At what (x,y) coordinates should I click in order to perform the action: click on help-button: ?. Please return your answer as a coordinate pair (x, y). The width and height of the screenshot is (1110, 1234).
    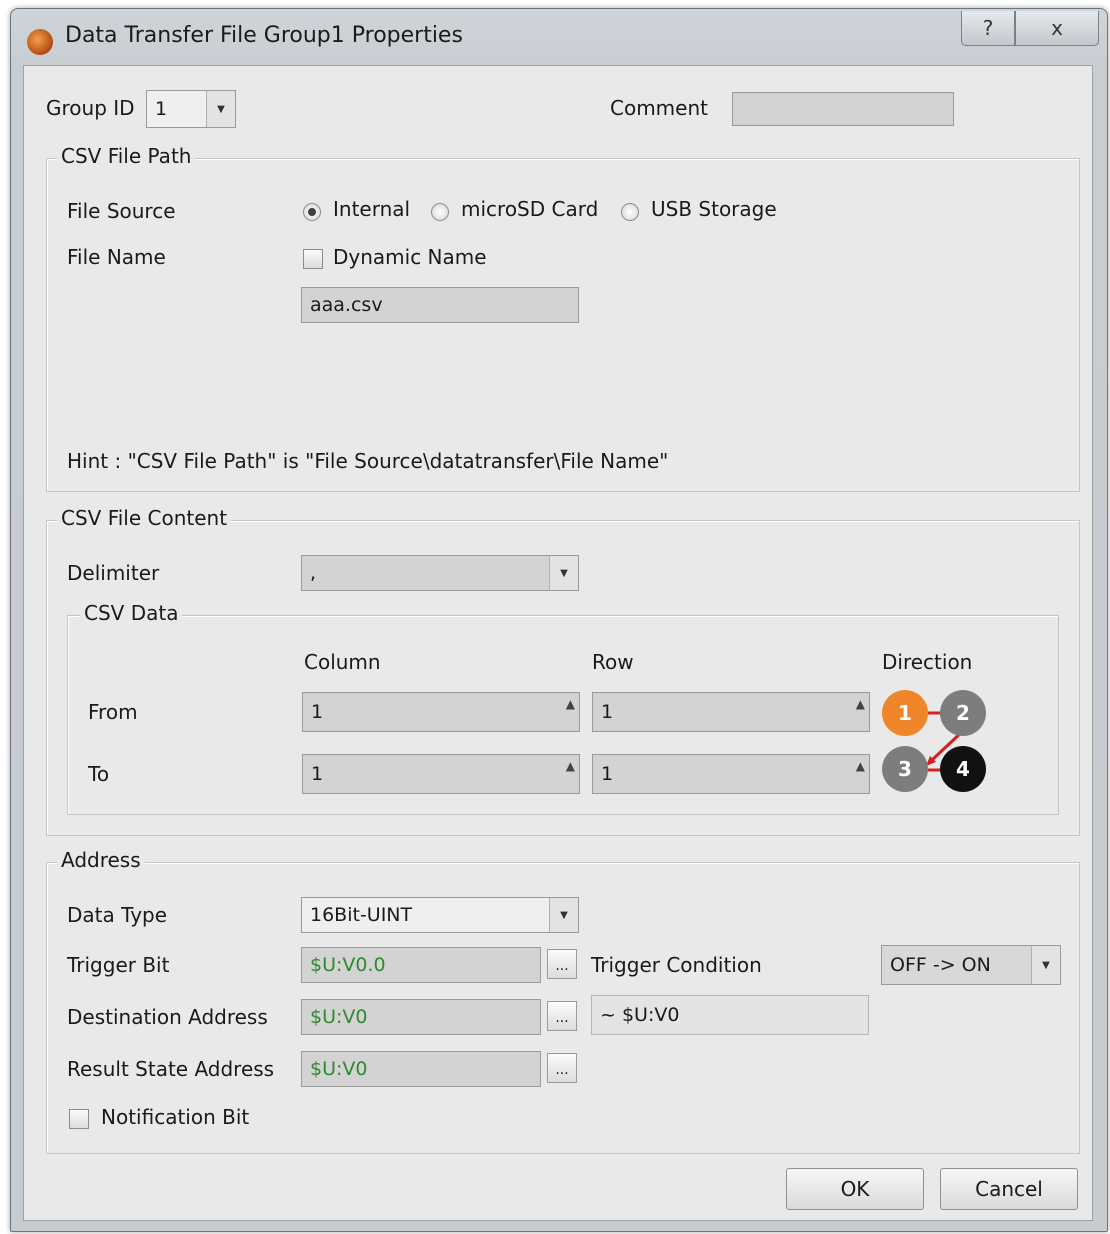
    Looking at the image, I should click on (988, 28).